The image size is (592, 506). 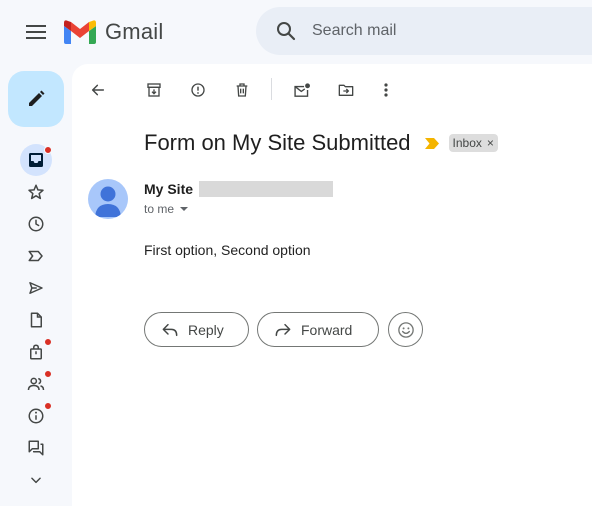 What do you see at coordinates (327, 329) in the screenshot?
I see `forward-label: Forward` at bounding box center [327, 329].